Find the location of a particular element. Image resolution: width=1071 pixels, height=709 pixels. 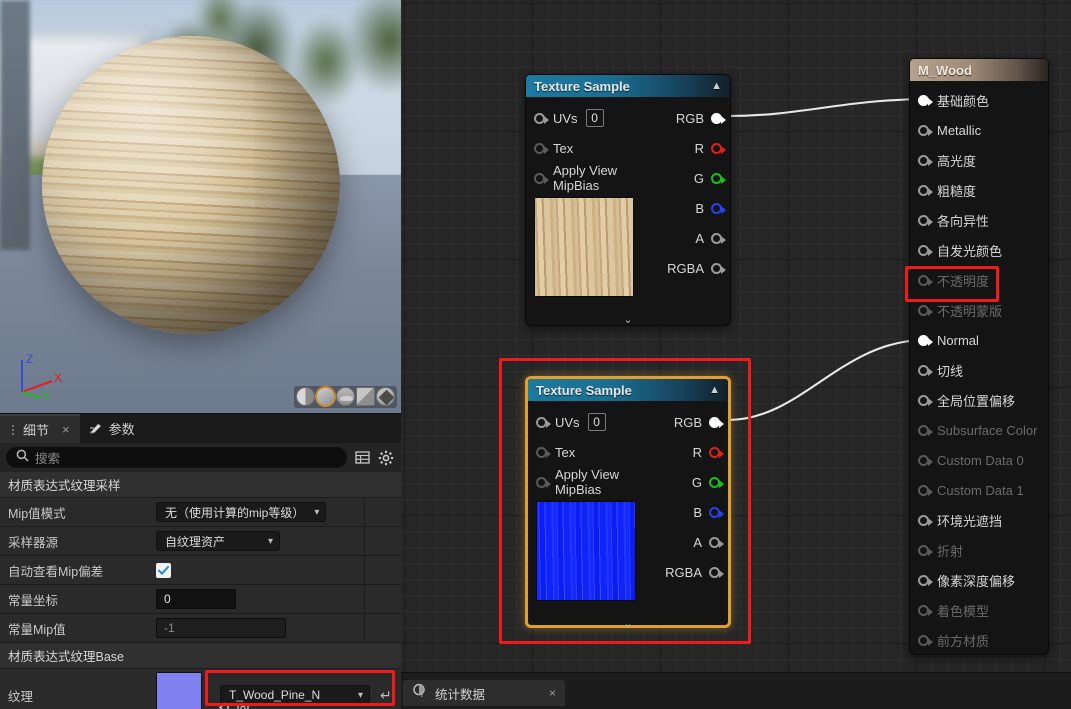

material-pin-row: Subsurface Color is located at coordinates (979, 430).